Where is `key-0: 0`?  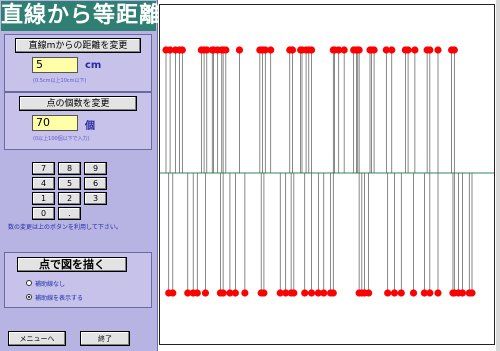 key-0: 0 is located at coordinates (43, 213).